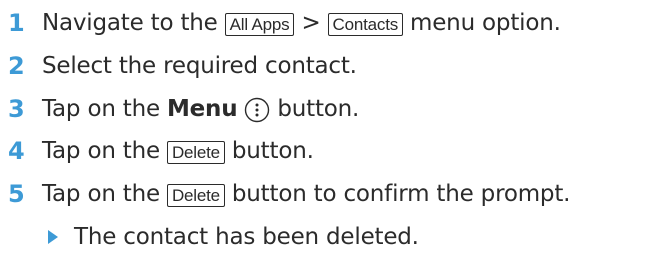 The image size is (652, 267). What do you see at coordinates (16, 66) in the screenshot?
I see `step-number: 2` at bounding box center [16, 66].